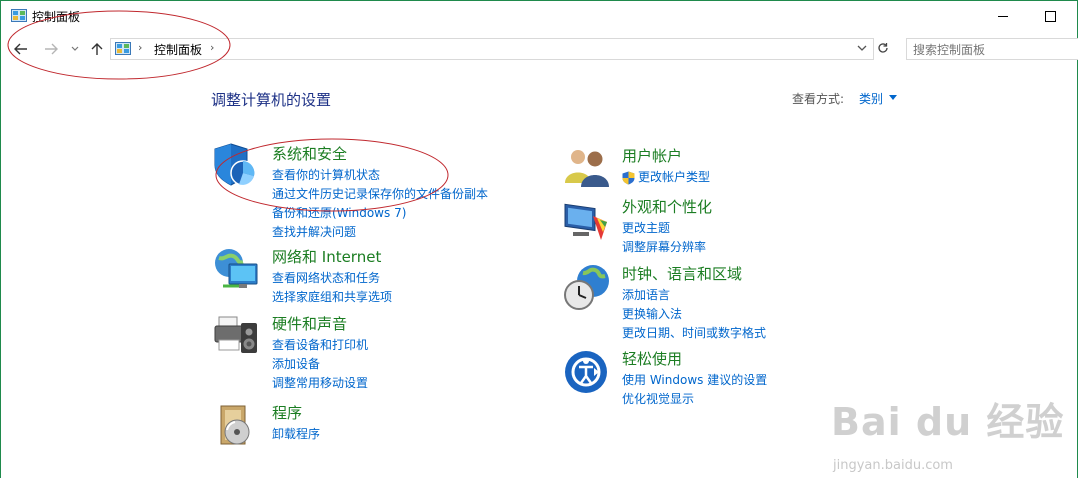  I want to click on watermark-url: jingyan.baidu.com, so click(893, 465).